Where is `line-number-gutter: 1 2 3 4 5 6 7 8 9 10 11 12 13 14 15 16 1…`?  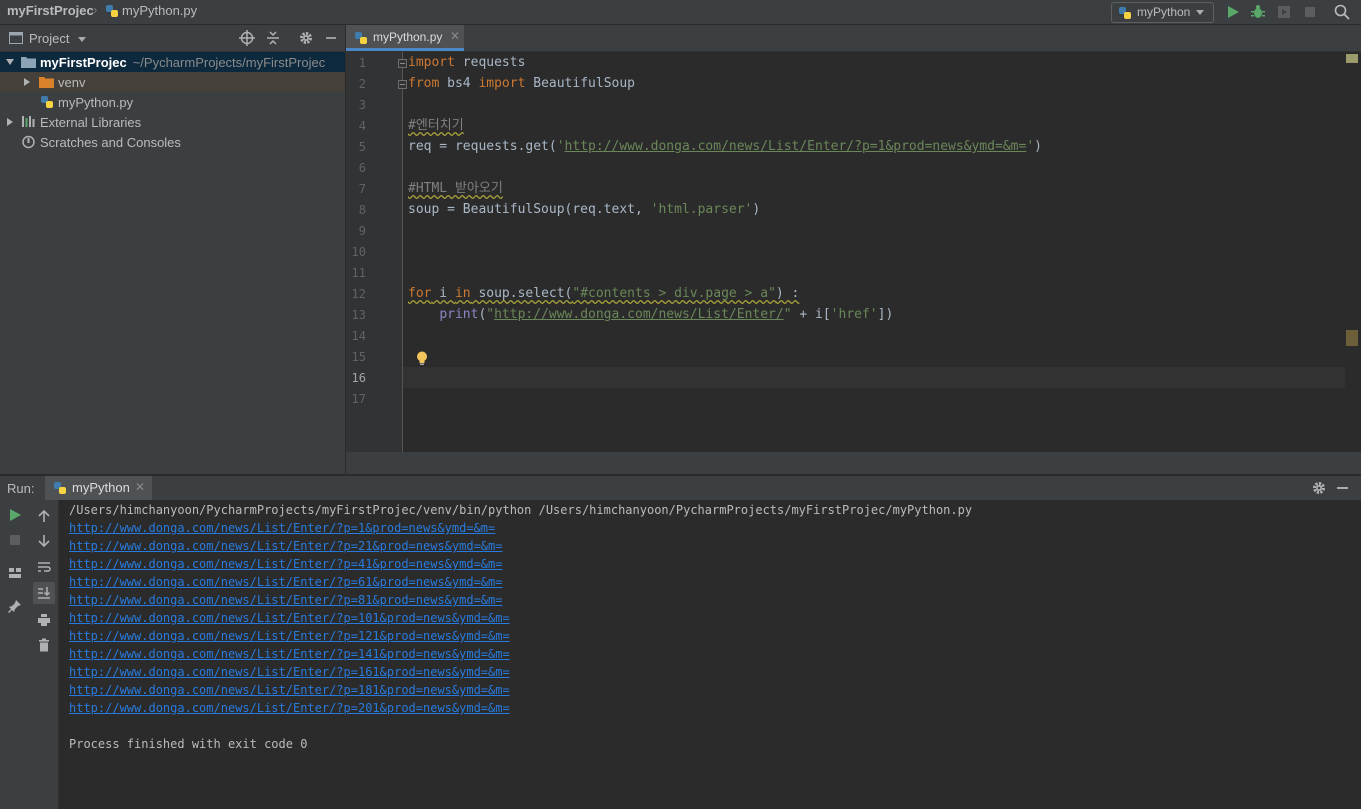 line-number-gutter: 1 2 3 4 5 6 7 8 9 10 11 12 13 14 15 16 1… is located at coordinates (374, 252).